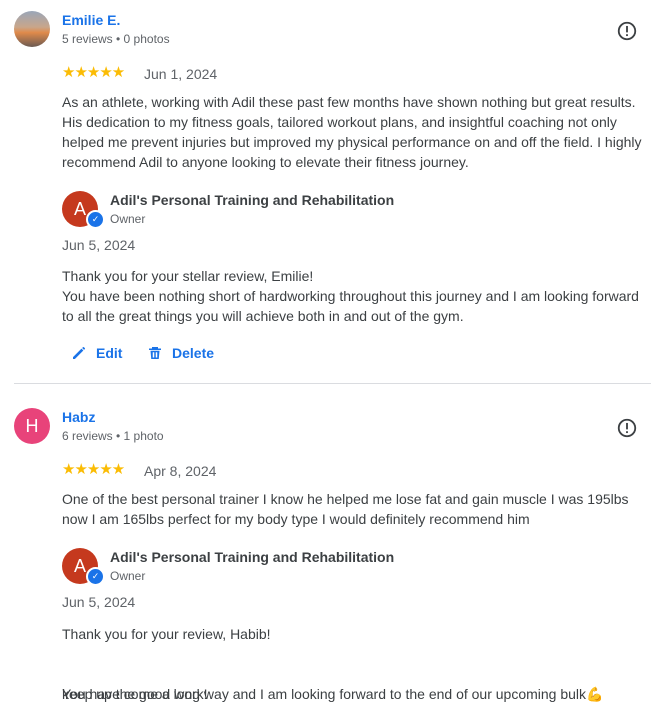  I want to click on review-date: Jun 1, 2024, so click(181, 74).